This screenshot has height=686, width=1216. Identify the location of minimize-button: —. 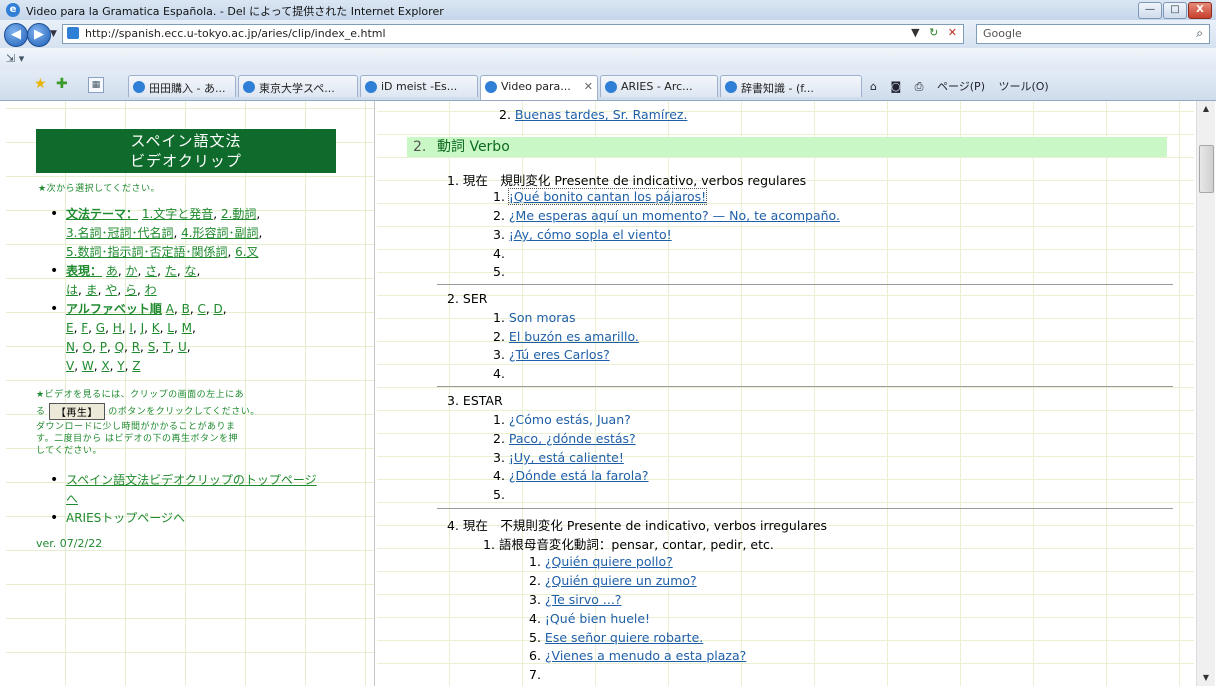
(1150, 10).